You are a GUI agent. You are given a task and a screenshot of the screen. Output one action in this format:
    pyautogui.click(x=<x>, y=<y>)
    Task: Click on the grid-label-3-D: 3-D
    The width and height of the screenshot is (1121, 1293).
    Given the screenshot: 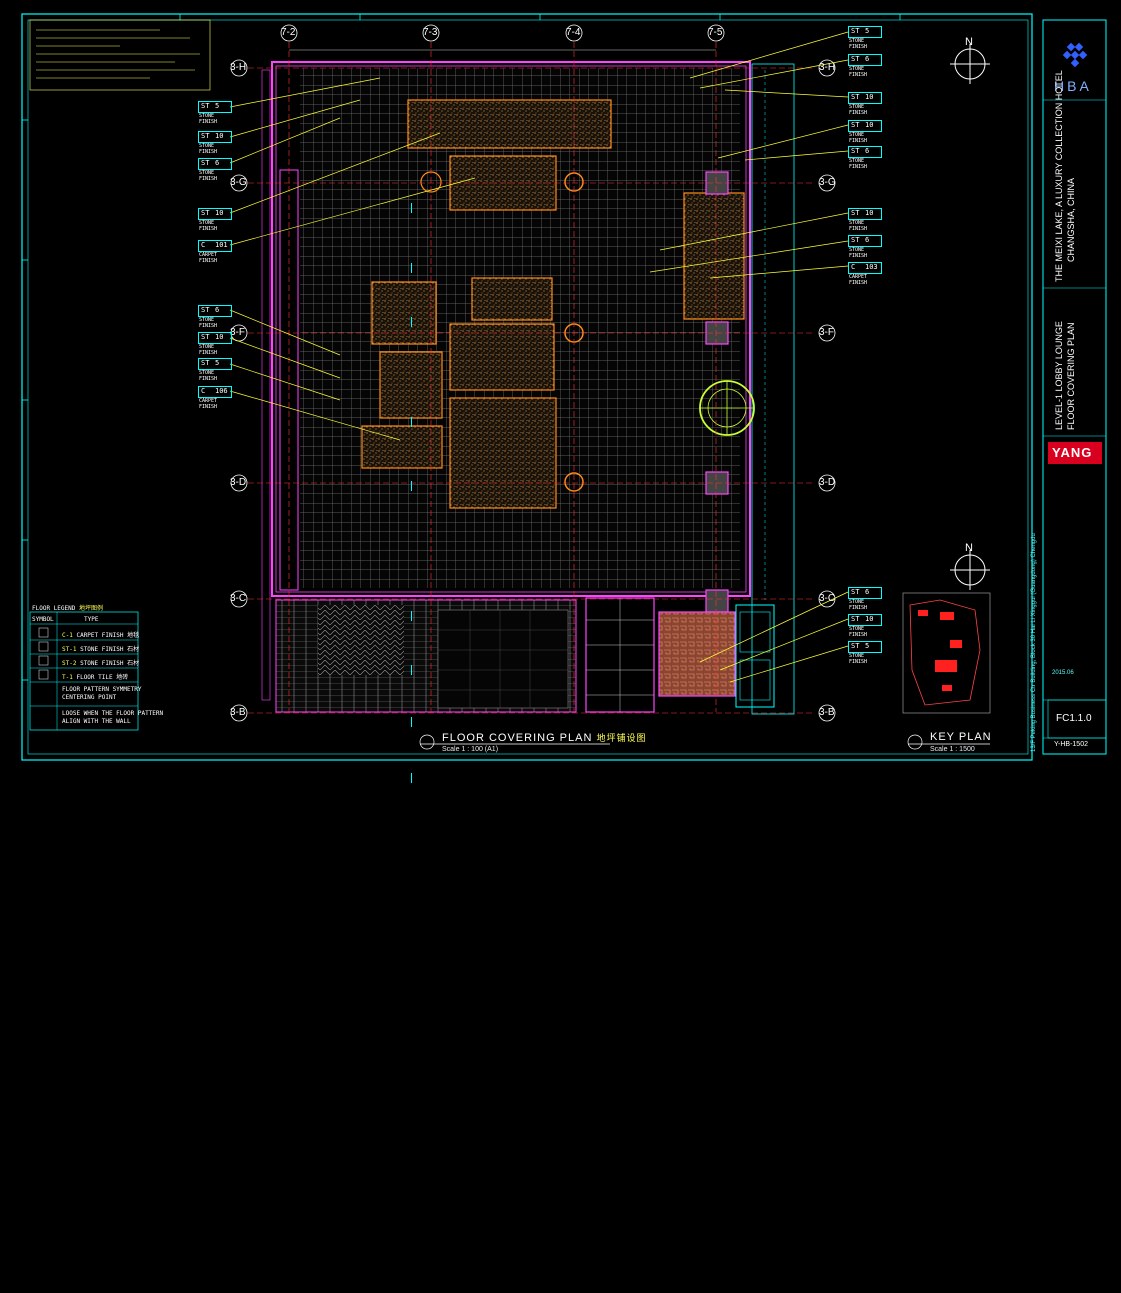 What is the action you would take?
    pyautogui.click(x=238, y=482)
    